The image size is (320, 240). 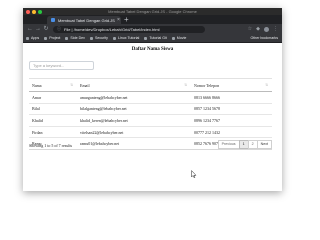 I want to click on toolbar-actions: ☆ ◆ ⋮, so click(x=261, y=29).